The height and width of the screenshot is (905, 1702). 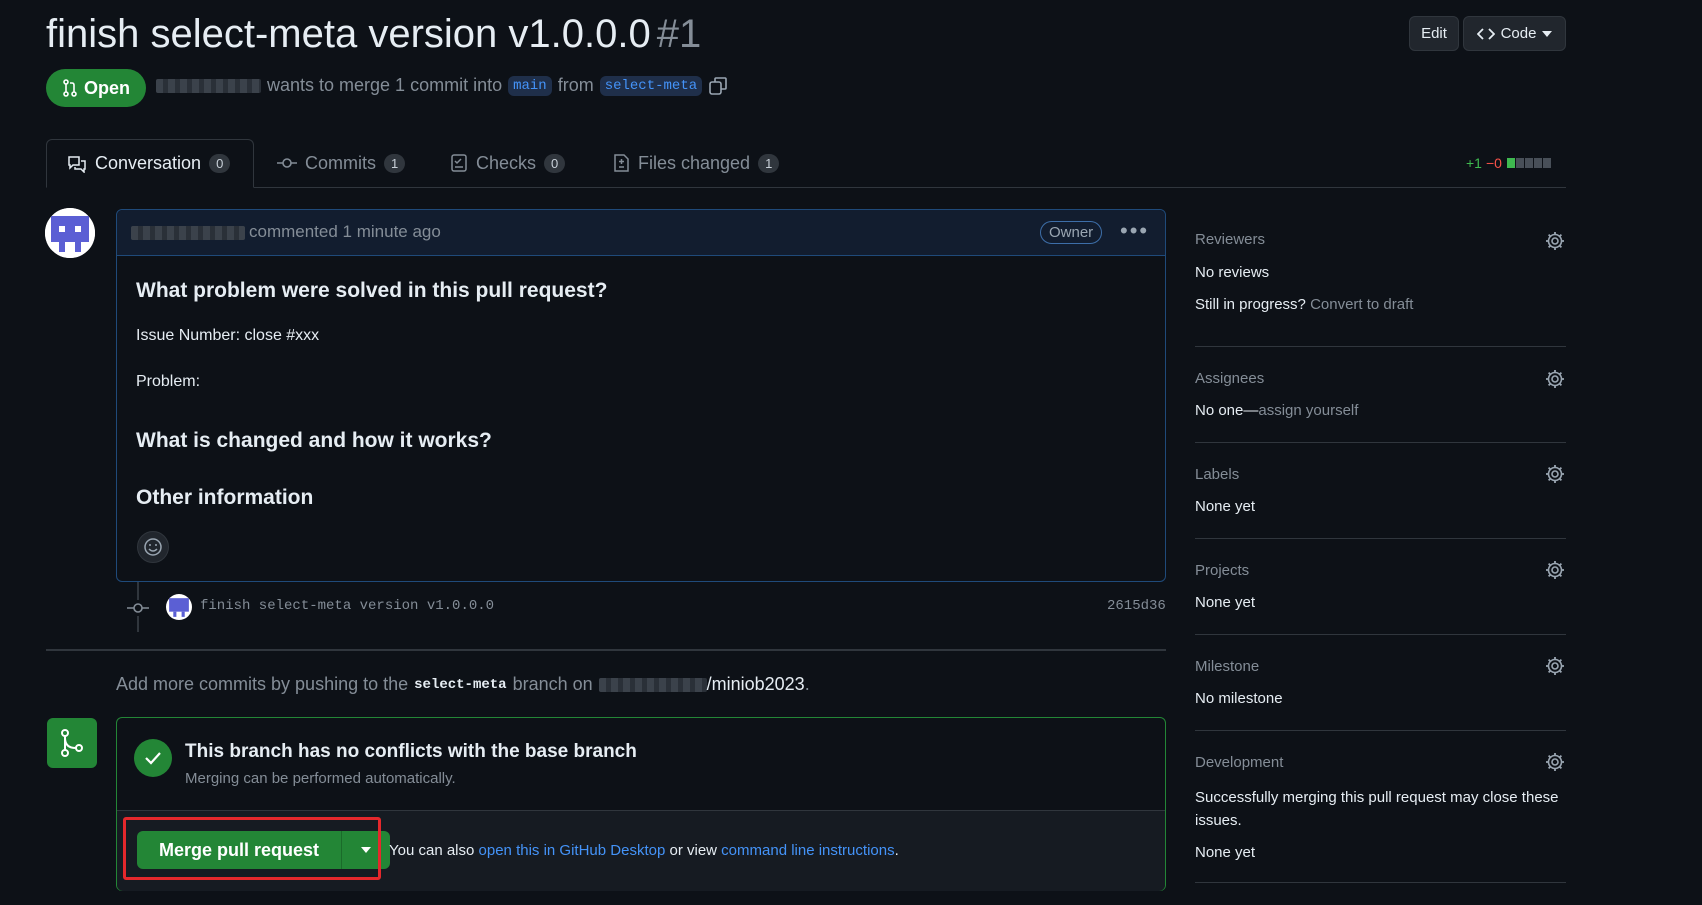 What do you see at coordinates (1232, 272) in the screenshot?
I see `reviewers-value: No reviews` at bounding box center [1232, 272].